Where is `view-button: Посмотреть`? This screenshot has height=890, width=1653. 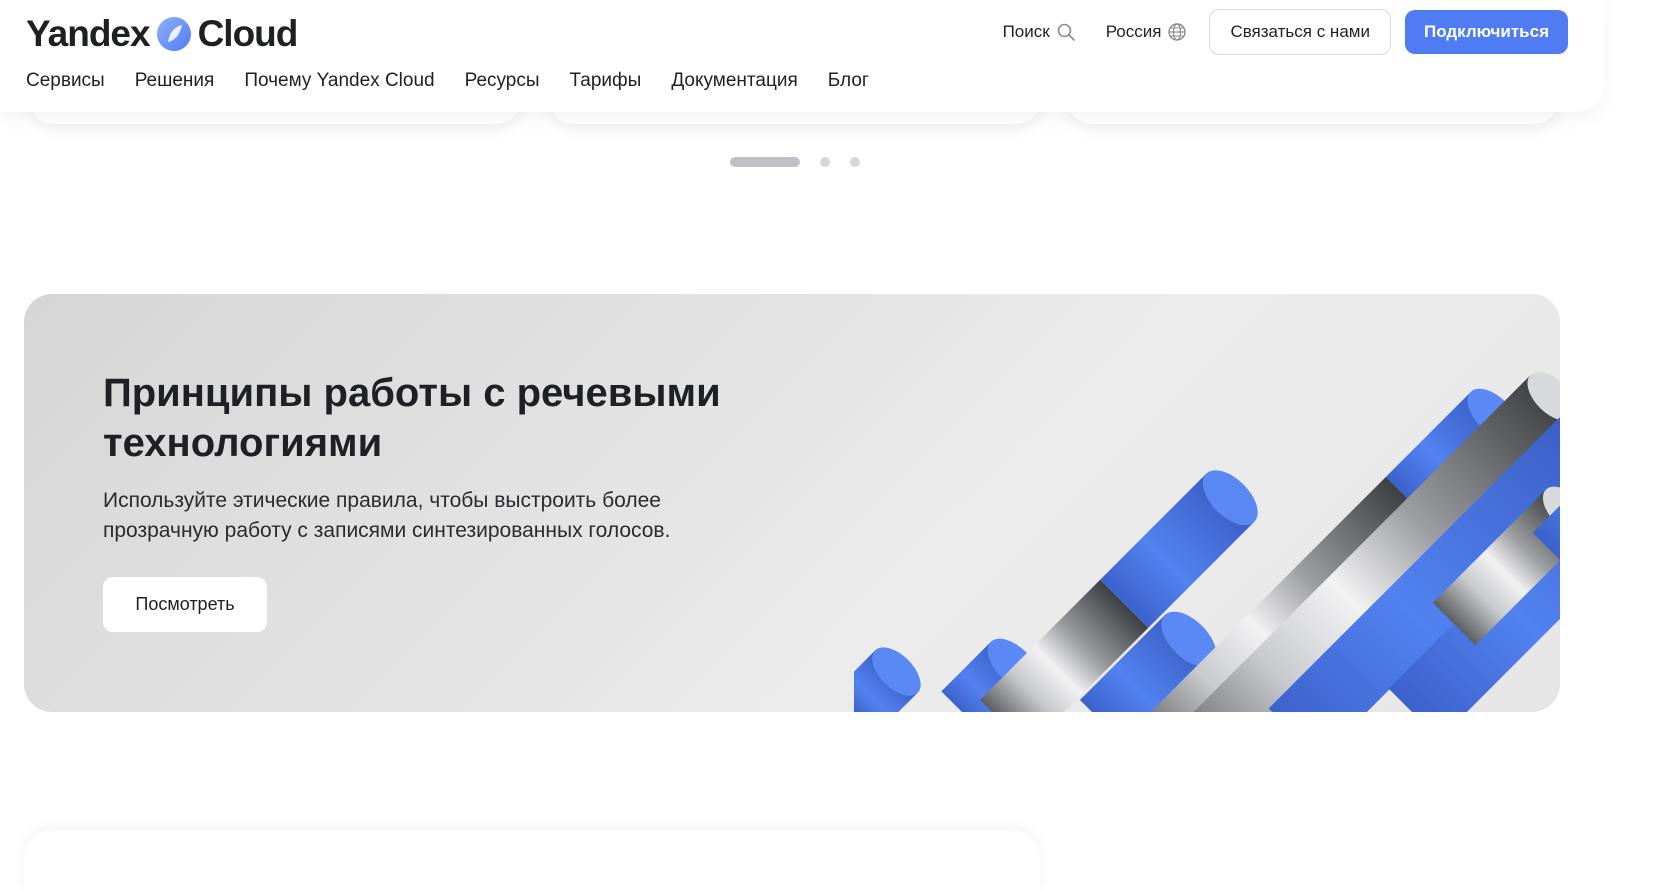 view-button: Посмотреть is located at coordinates (185, 604).